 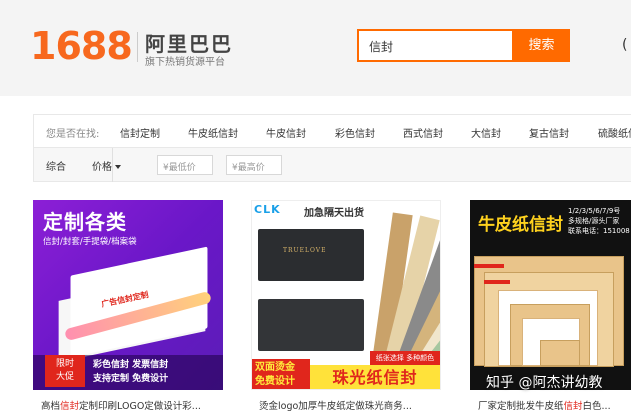 What do you see at coordinates (541, 45) in the screenshot?
I see `search-button: 搜索` at bounding box center [541, 45].